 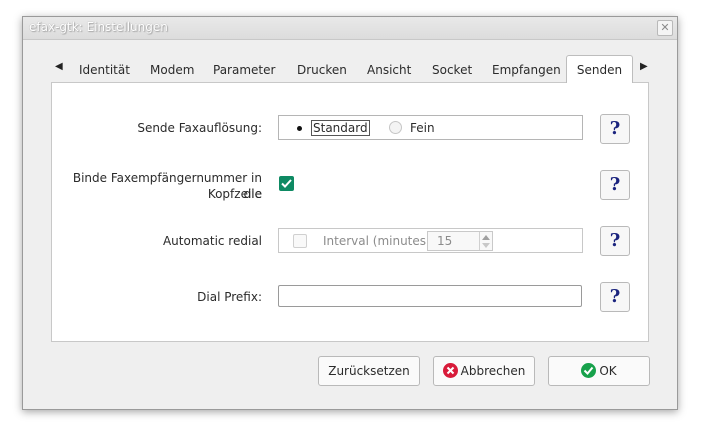 What do you see at coordinates (322, 70) in the screenshot?
I see `tab-drucken: Drucken` at bounding box center [322, 70].